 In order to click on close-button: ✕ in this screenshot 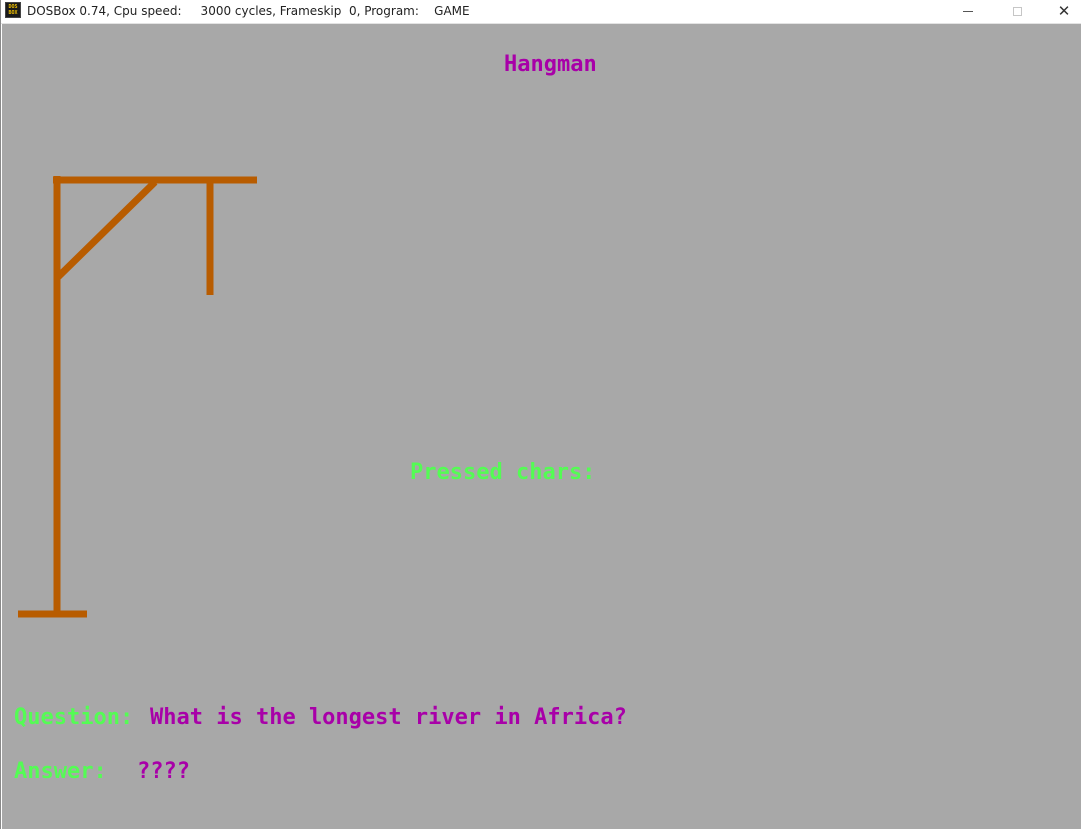, I will do `click(1061, 11)`.